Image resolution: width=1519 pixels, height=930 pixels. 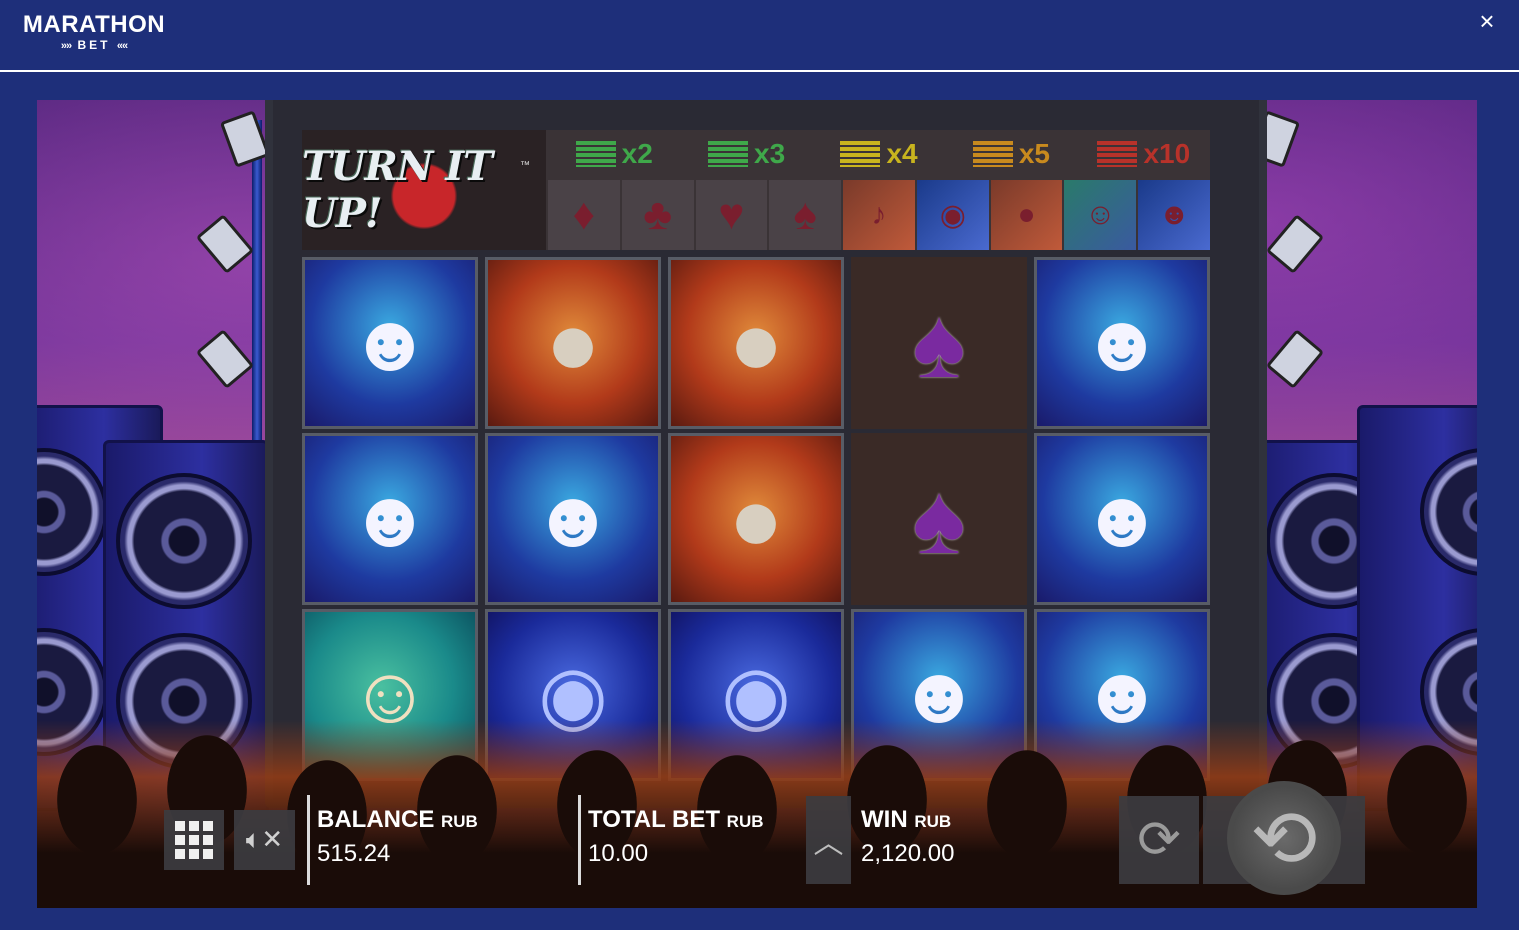 I want to click on multiplier-x10: x10, so click(x=1144, y=154).